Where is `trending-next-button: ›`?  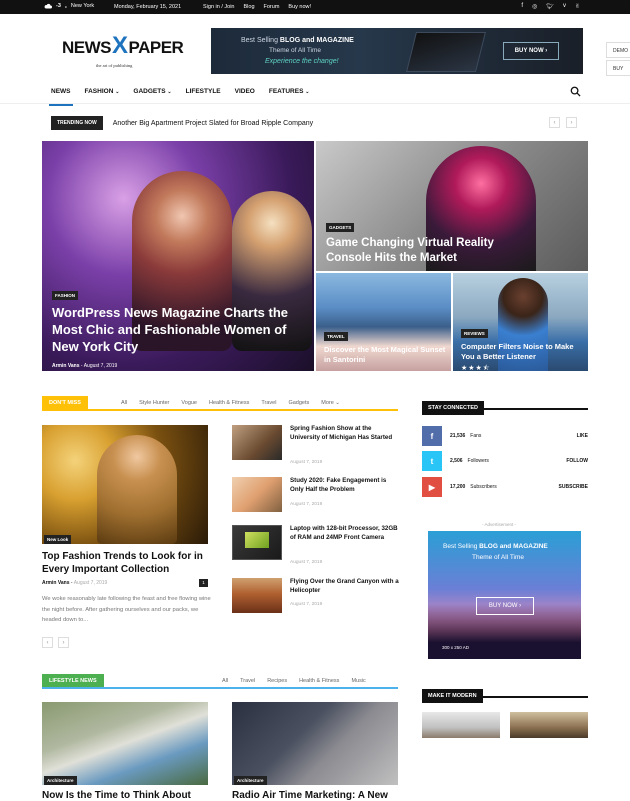 trending-next-button: › is located at coordinates (571, 122).